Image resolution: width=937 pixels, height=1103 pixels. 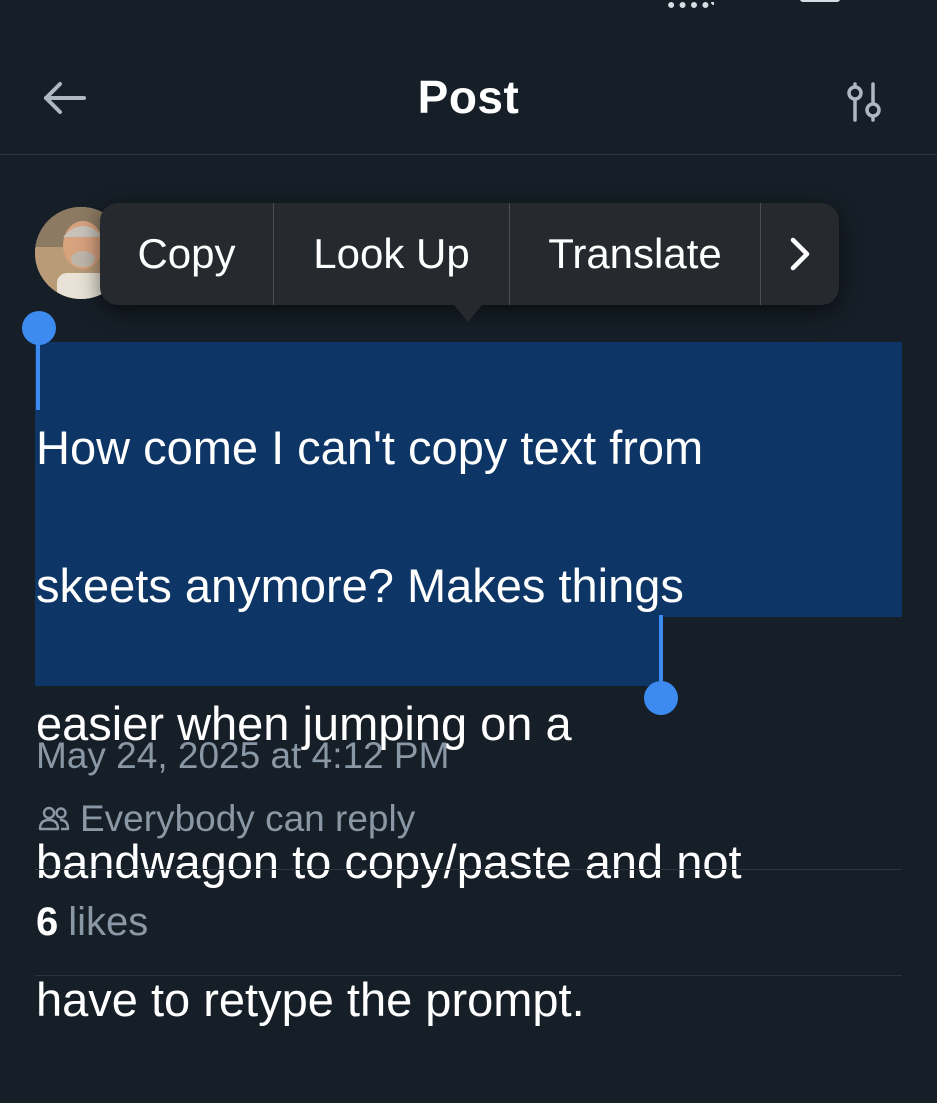 I want to click on reply-setting: Everybody can reply, so click(x=225, y=819).